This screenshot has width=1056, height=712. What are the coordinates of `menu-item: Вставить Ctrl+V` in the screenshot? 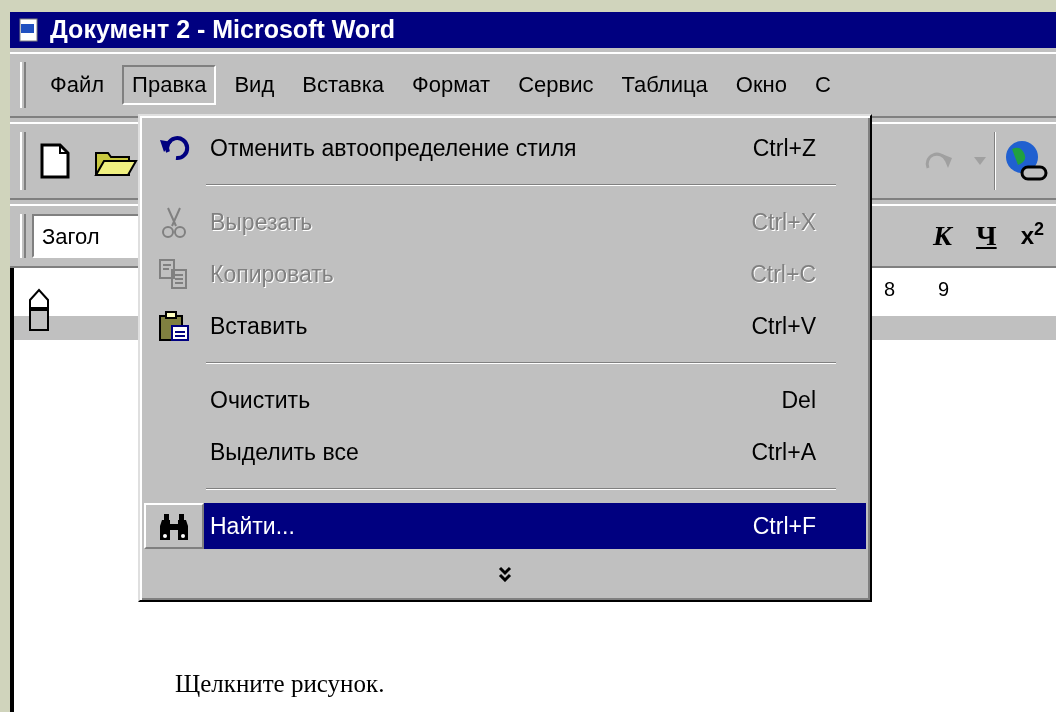 It's located at (535, 326).